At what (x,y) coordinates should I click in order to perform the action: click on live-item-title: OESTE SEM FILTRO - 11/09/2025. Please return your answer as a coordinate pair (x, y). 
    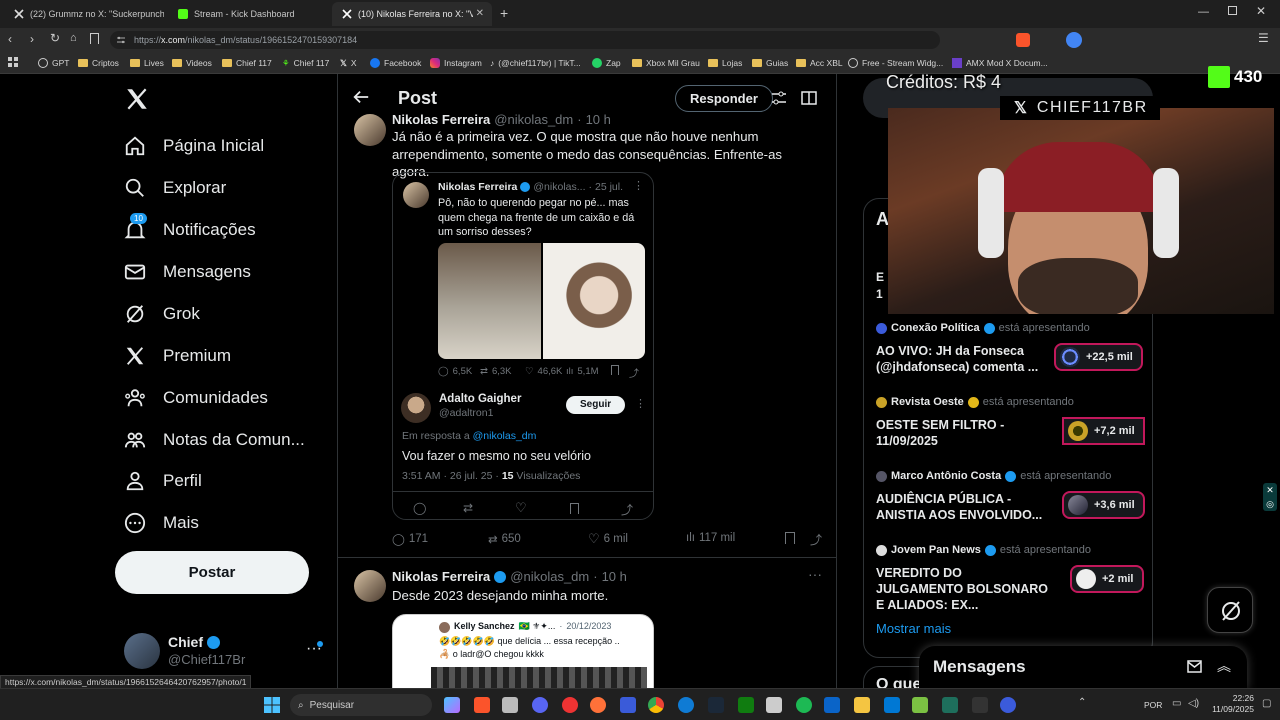
    Looking at the image, I should click on (962, 433).